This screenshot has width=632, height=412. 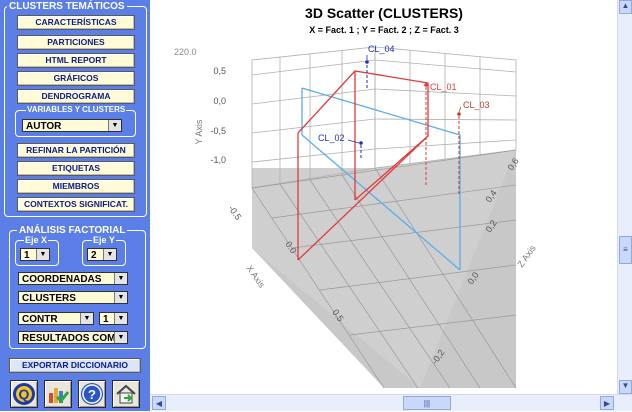 What do you see at coordinates (44, 126) in the screenshot?
I see `variable-select-value: AUTOR` at bounding box center [44, 126].